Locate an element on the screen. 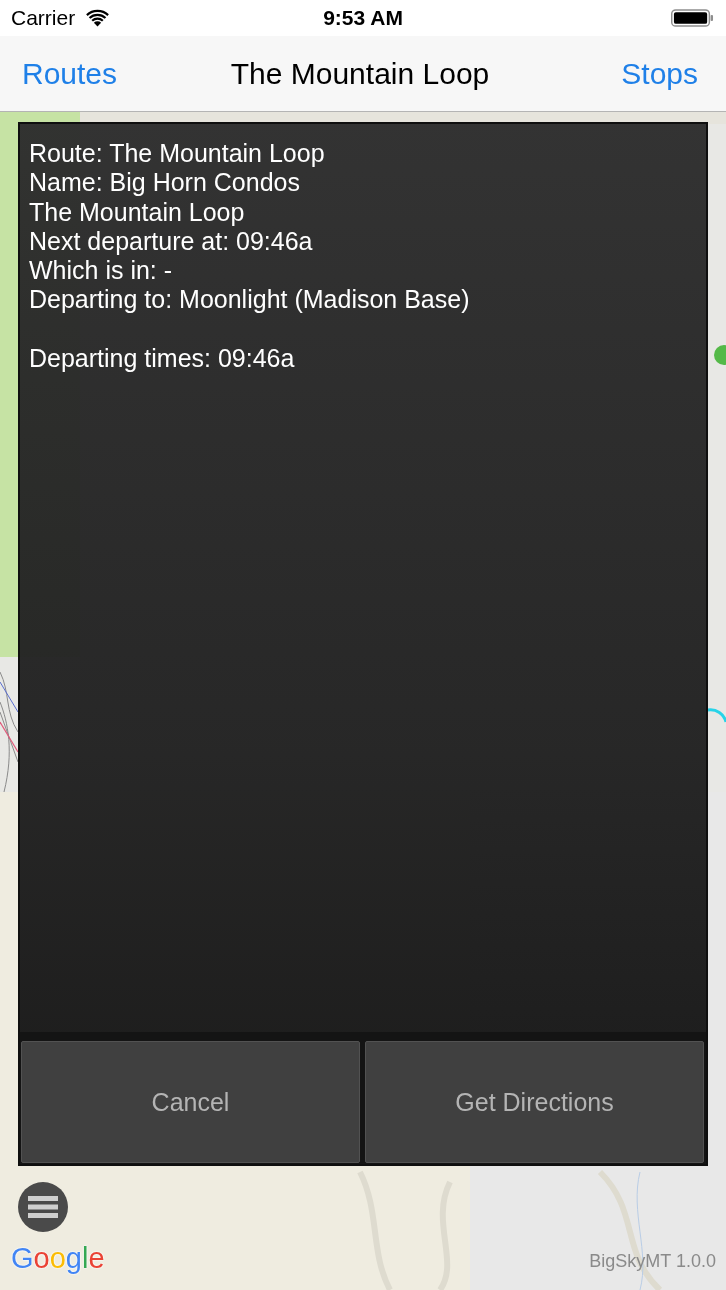  info-line: The Mountain Loop is located at coordinates (137, 212).